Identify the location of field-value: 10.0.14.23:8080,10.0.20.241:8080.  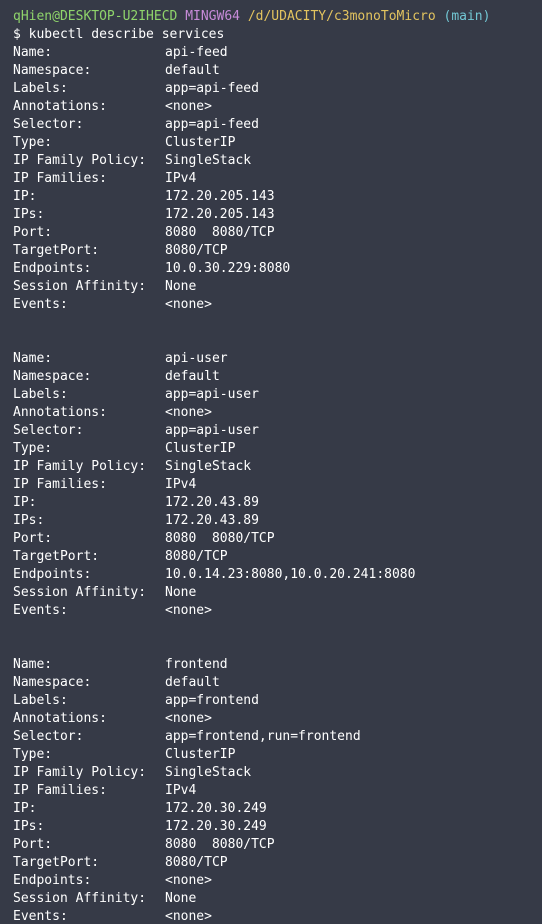
(290, 574).